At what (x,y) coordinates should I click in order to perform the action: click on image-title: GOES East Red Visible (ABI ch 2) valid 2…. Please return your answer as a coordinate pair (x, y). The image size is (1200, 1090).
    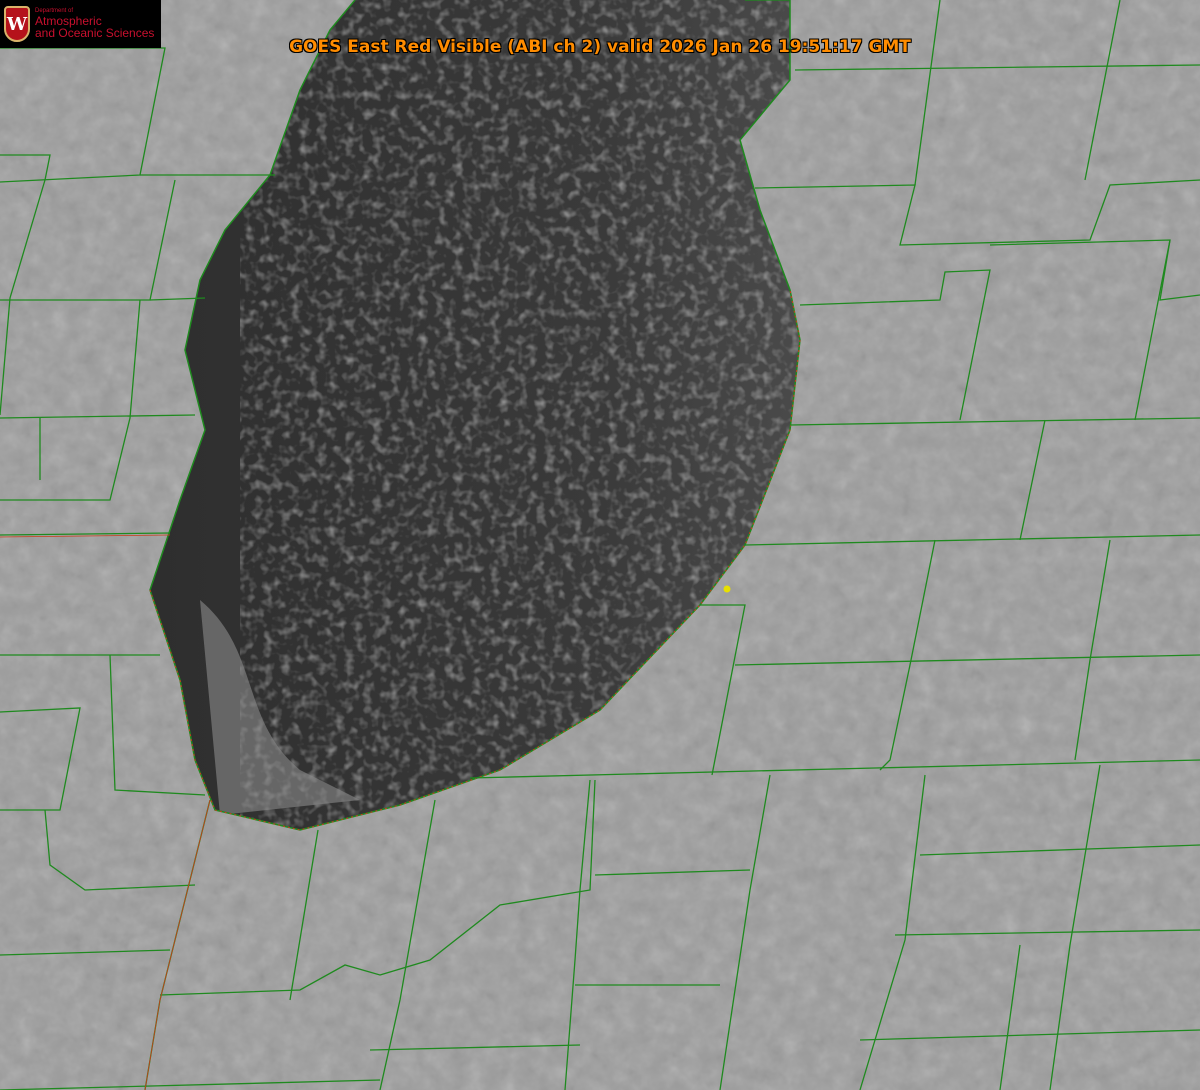
    Looking at the image, I should click on (600, 47).